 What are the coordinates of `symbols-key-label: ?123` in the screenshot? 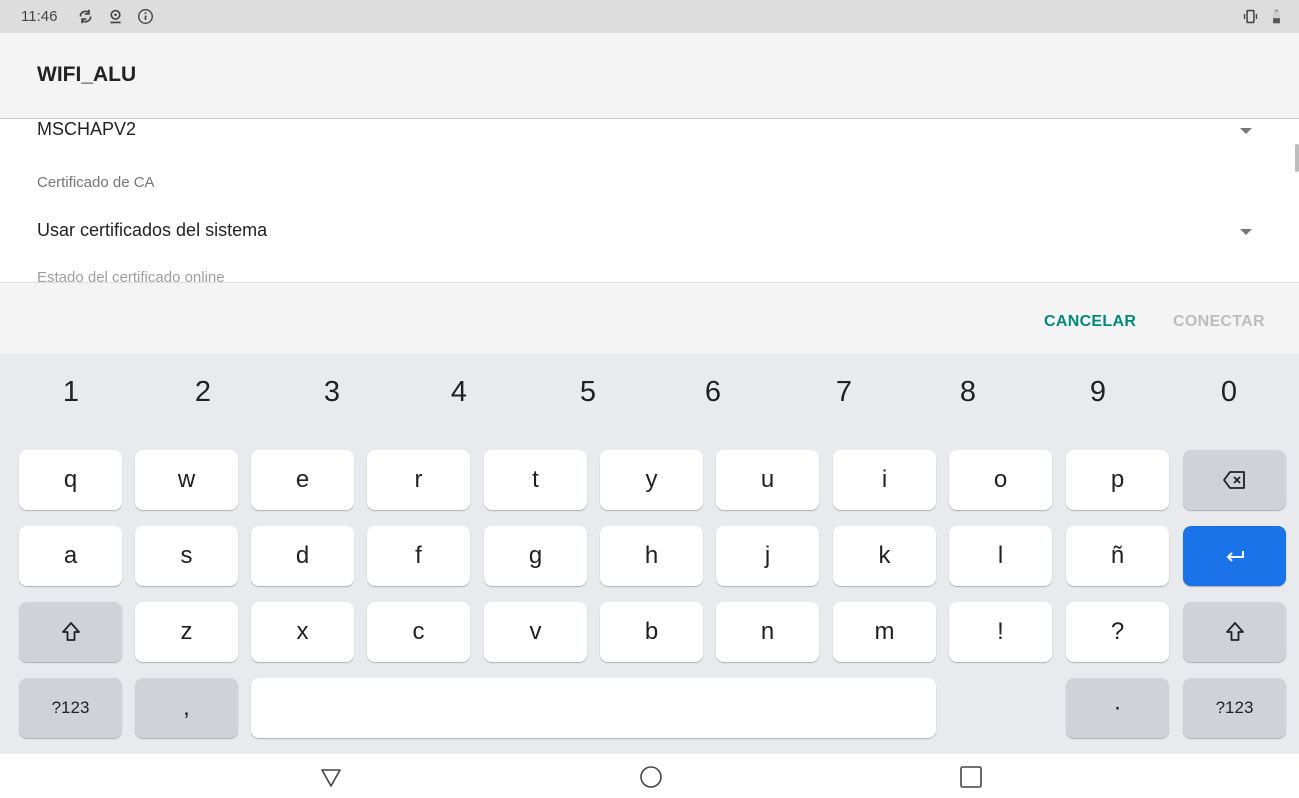 It's located at (70, 707).